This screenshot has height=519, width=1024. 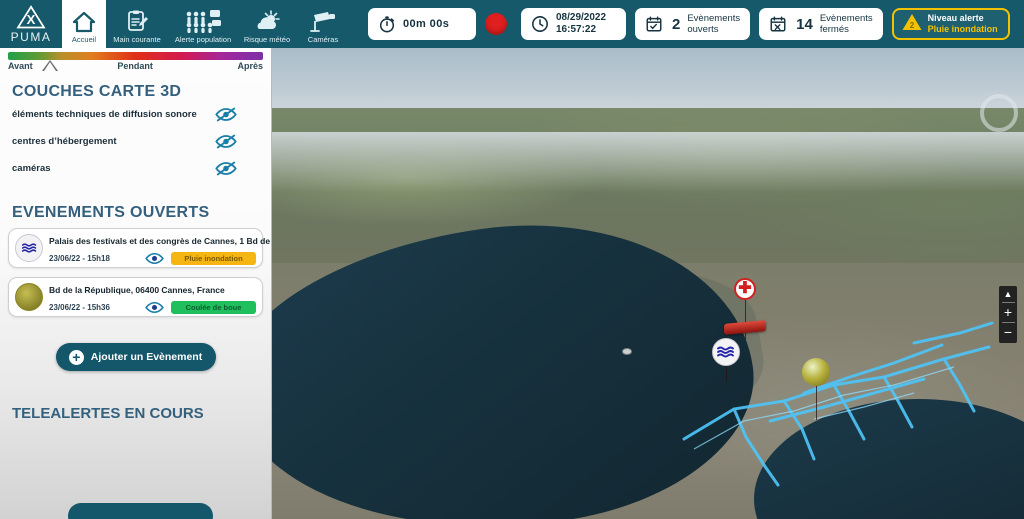 What do you see at coordinates (135, 56) in the screenshot?
I see `phase-timeline-gradient` at bounding box center [135, 56].